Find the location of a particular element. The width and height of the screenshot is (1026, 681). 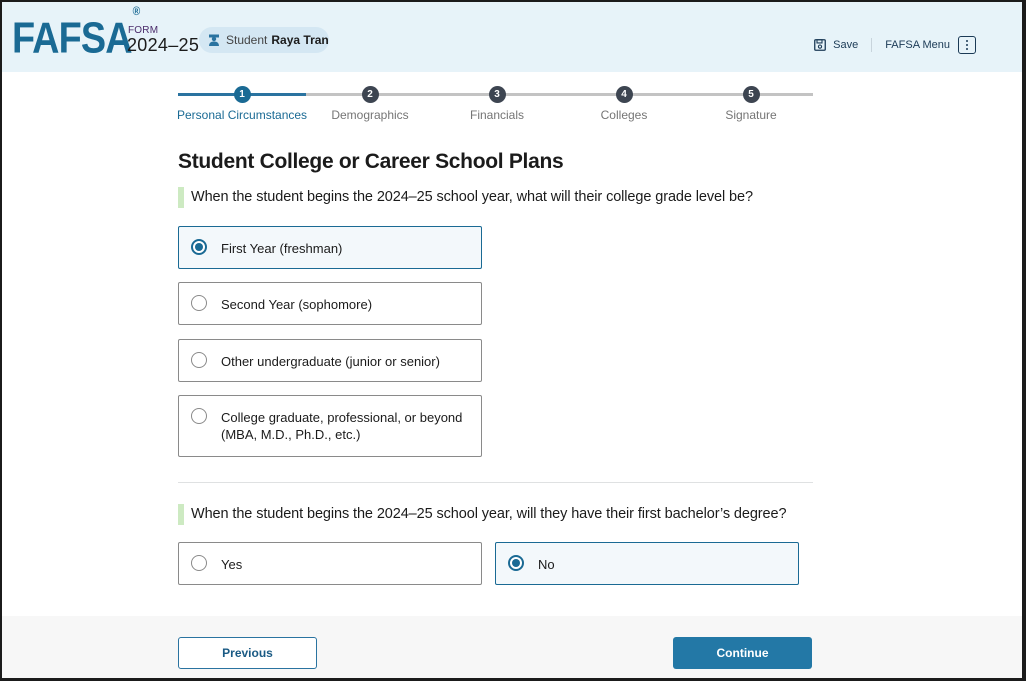

section-divider is located at coordinates (495, 482).